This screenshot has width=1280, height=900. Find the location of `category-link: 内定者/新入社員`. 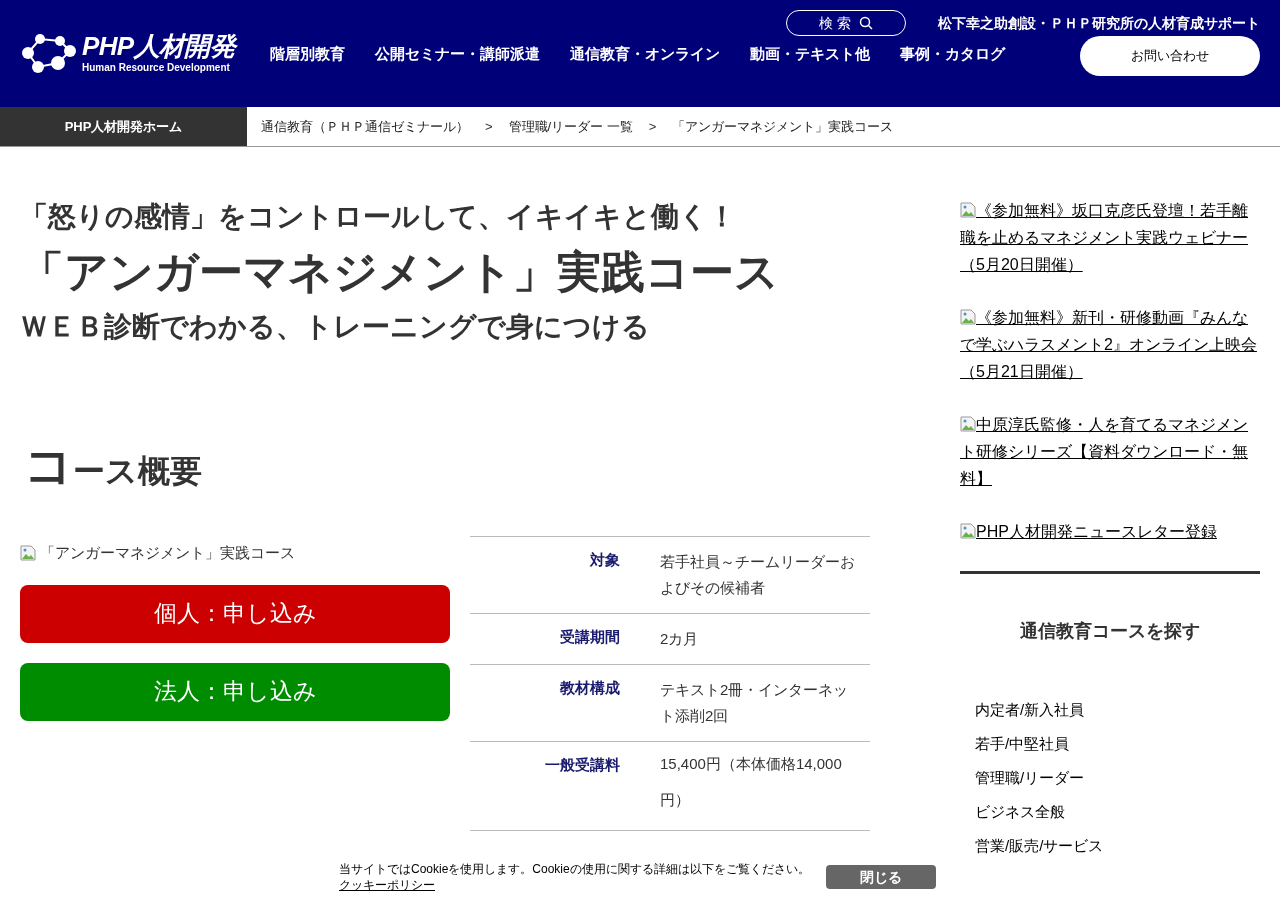

category-link: 内定者/新入社員 is located at coordinates (1117, 710).